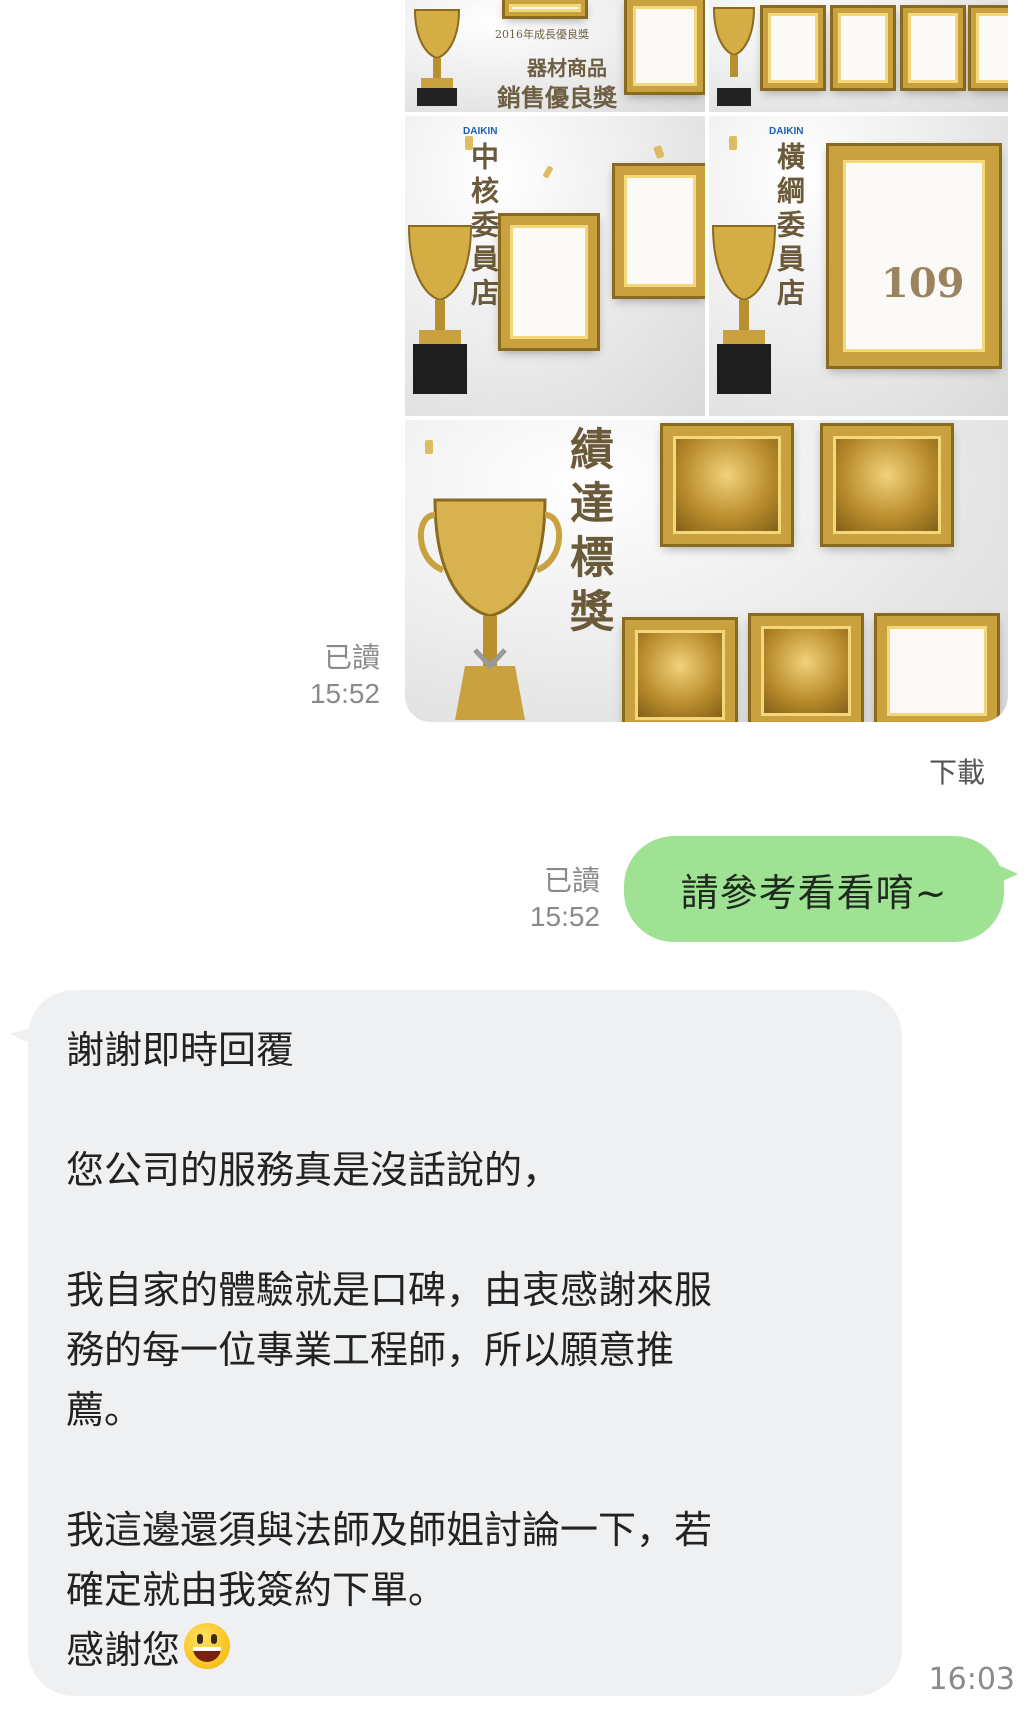 This screenshot has width=1029, height=1727. What do you see at coordinates (123, 1650) in the screenshot?
I see `message-line-text: 感謝您` at bounding box center [123, 1650].